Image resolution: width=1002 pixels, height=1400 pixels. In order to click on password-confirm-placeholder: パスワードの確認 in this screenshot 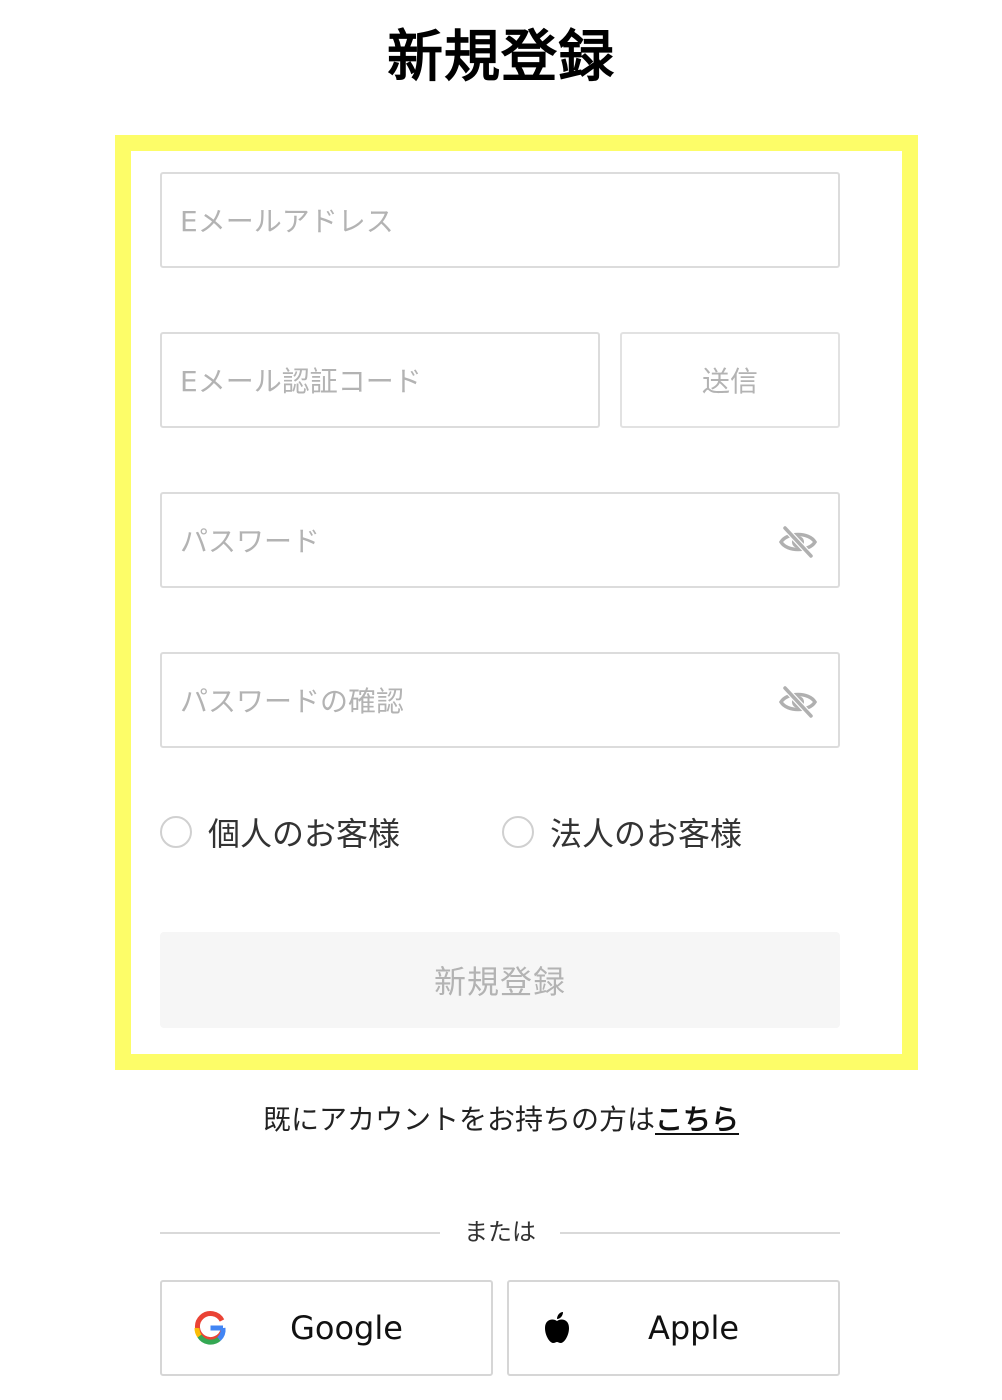, I will do `click(292, 701)`.